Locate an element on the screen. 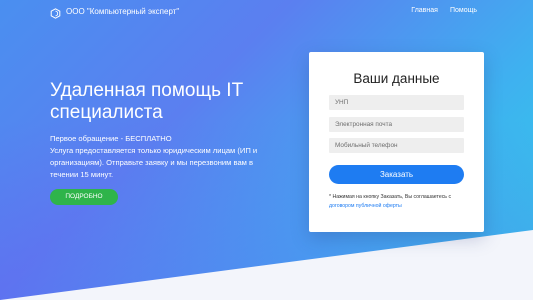 The width and height of the screenshot is (533, 300). phone-input is located at coordinates (396, 145).